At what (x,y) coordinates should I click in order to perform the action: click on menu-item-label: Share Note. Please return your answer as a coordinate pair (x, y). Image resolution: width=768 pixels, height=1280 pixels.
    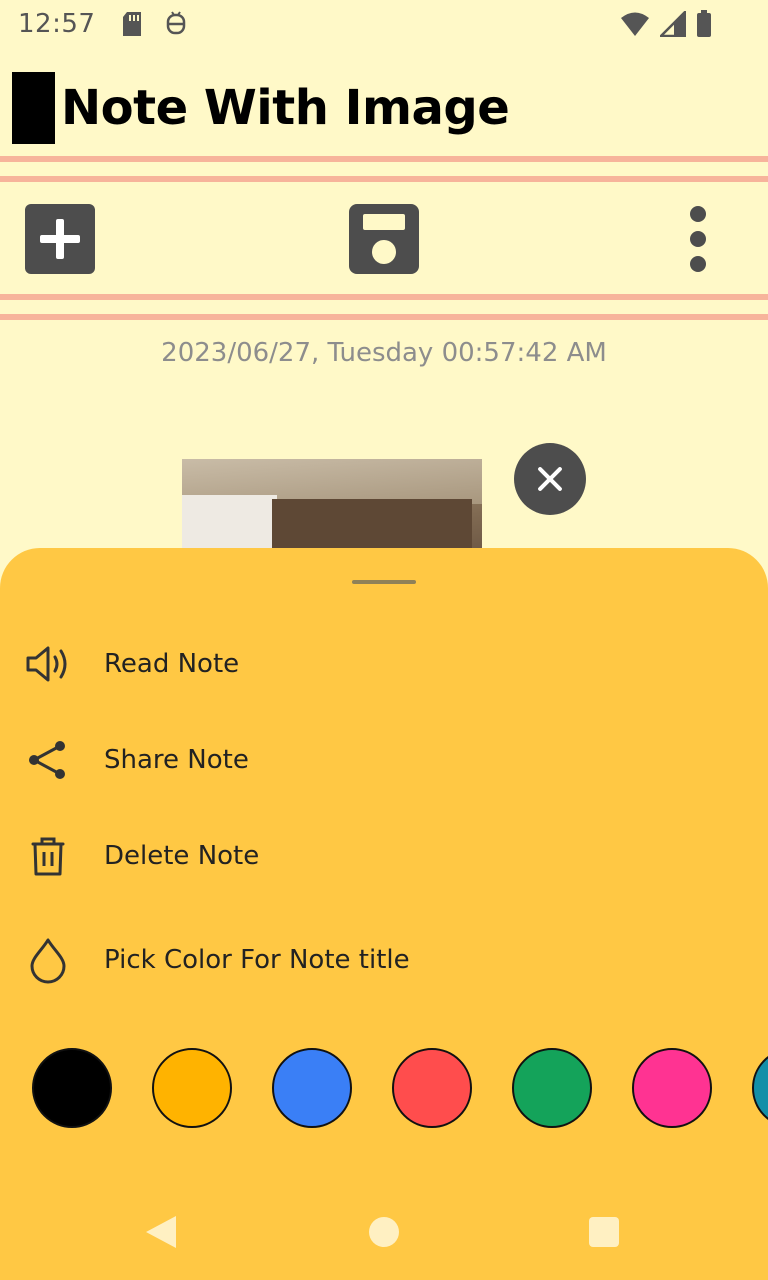
    Looking at the image, I should click on (176, 760).